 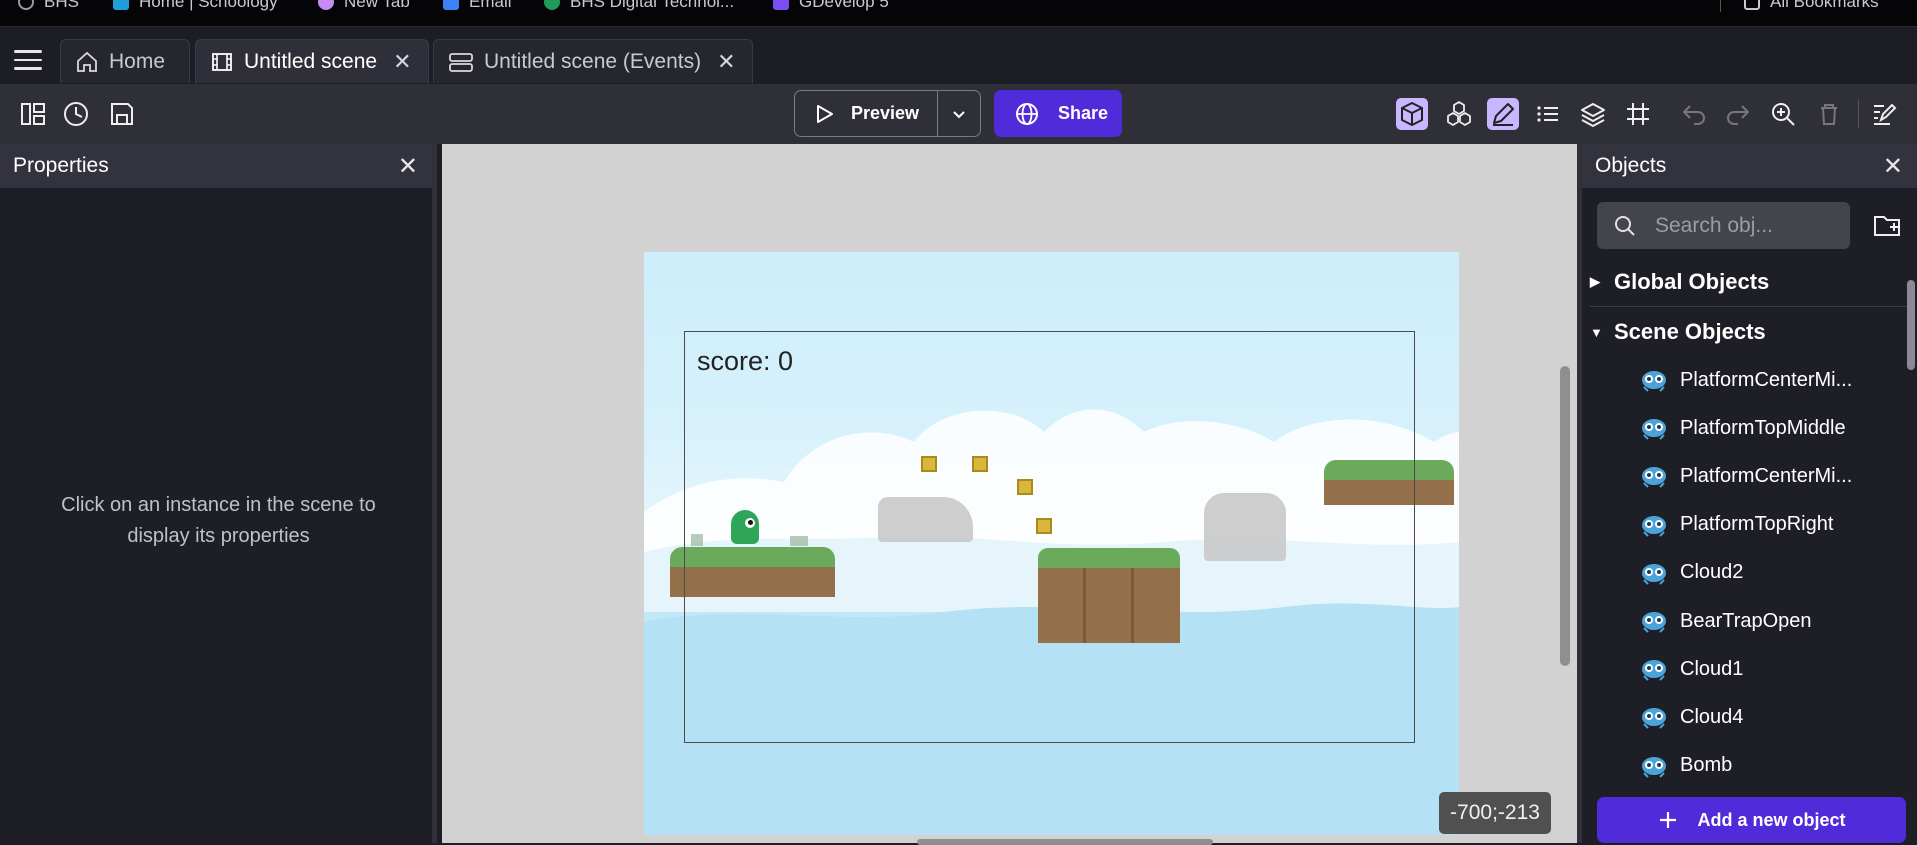 What do you see at coordinates (593, 61) in the screenshot?
I see `tab-untitled-scene-events: Untitled scene (Events) ✕` at bounding box center [593, 61].